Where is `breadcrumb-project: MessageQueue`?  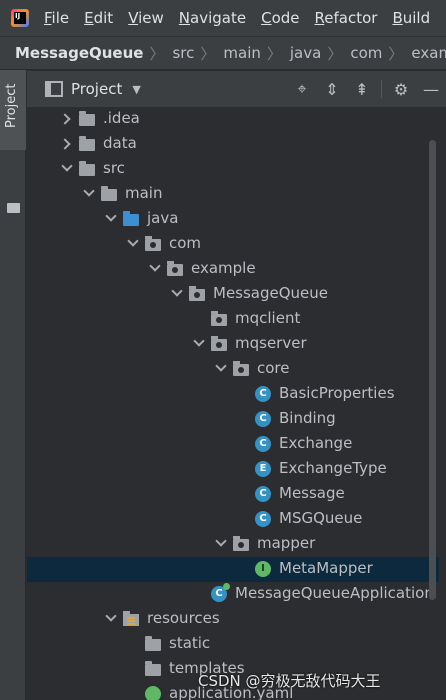
breadcrumb-project: MessageQueue is located at coordinates (71, 53).